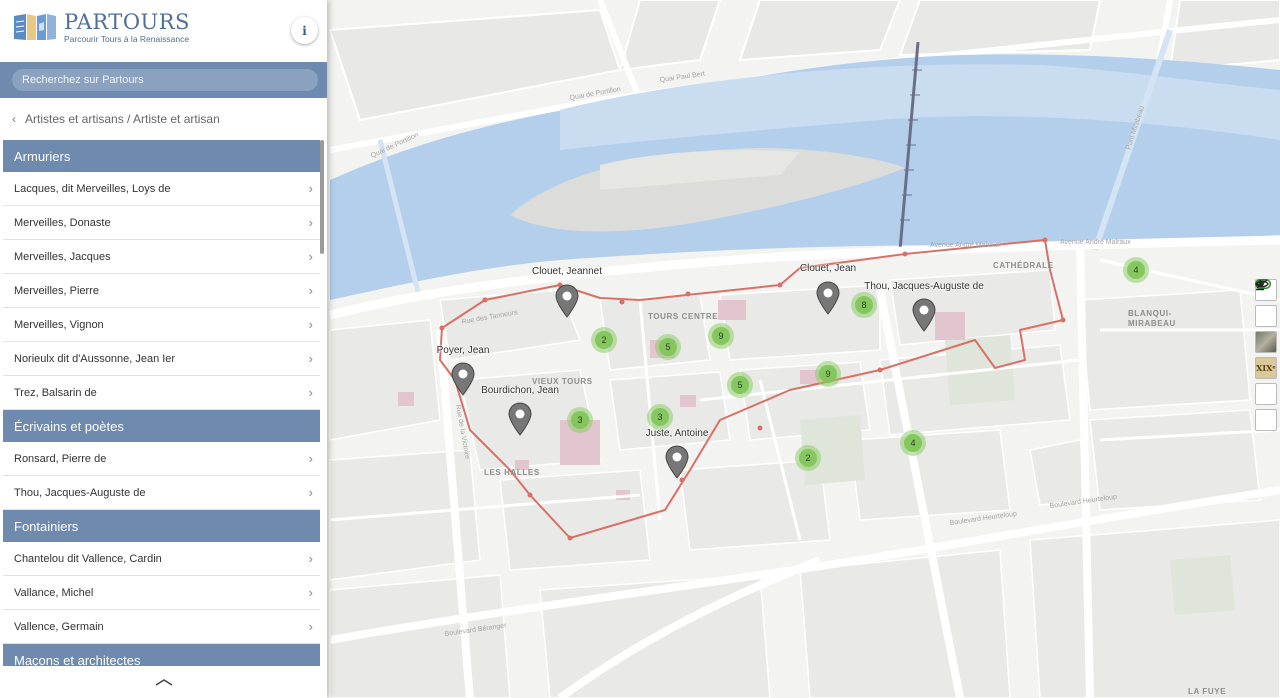 The image size is (1280, 698). I want to click on pin-label: Thou, Jacques-Auguste de, so click(924, 286).